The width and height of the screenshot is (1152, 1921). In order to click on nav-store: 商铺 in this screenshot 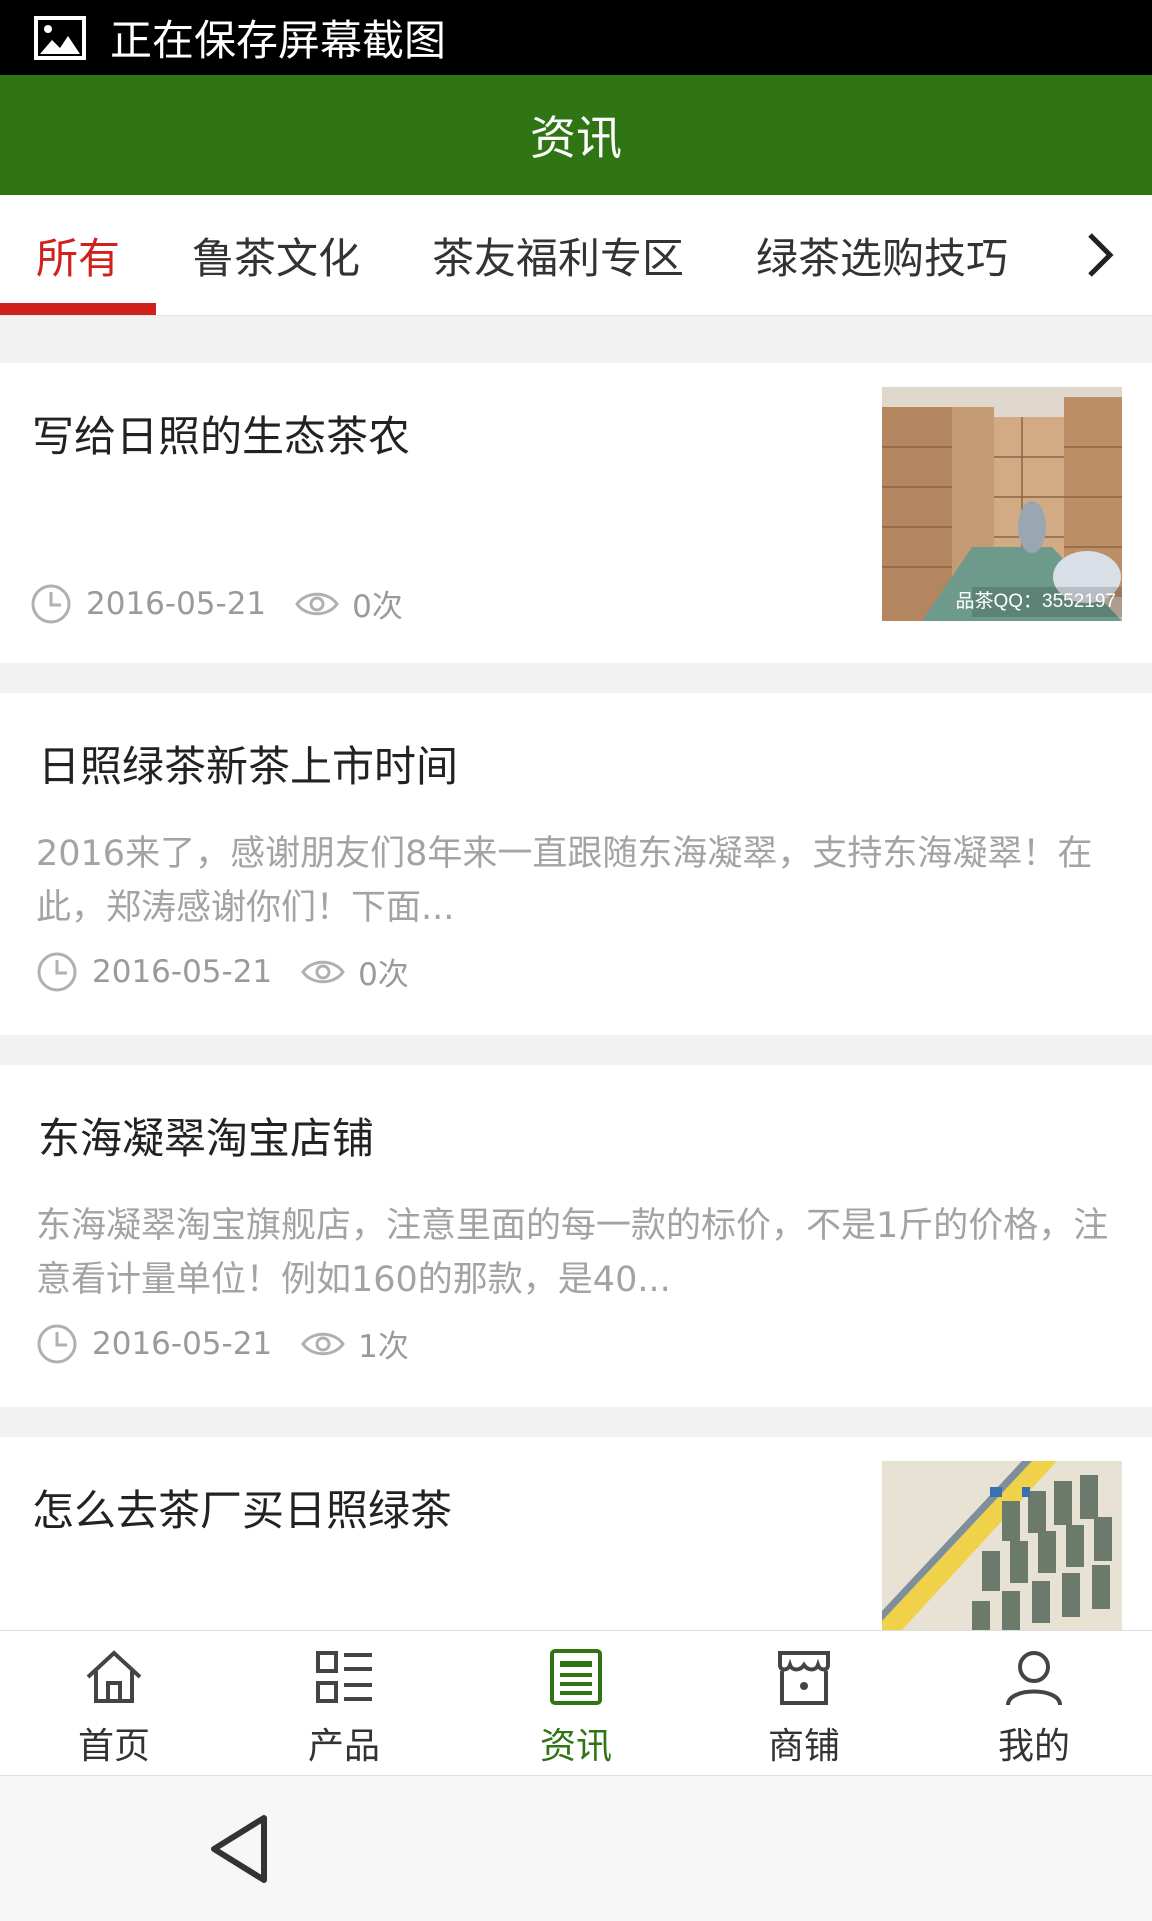, I will do `click(804, 1703)`.